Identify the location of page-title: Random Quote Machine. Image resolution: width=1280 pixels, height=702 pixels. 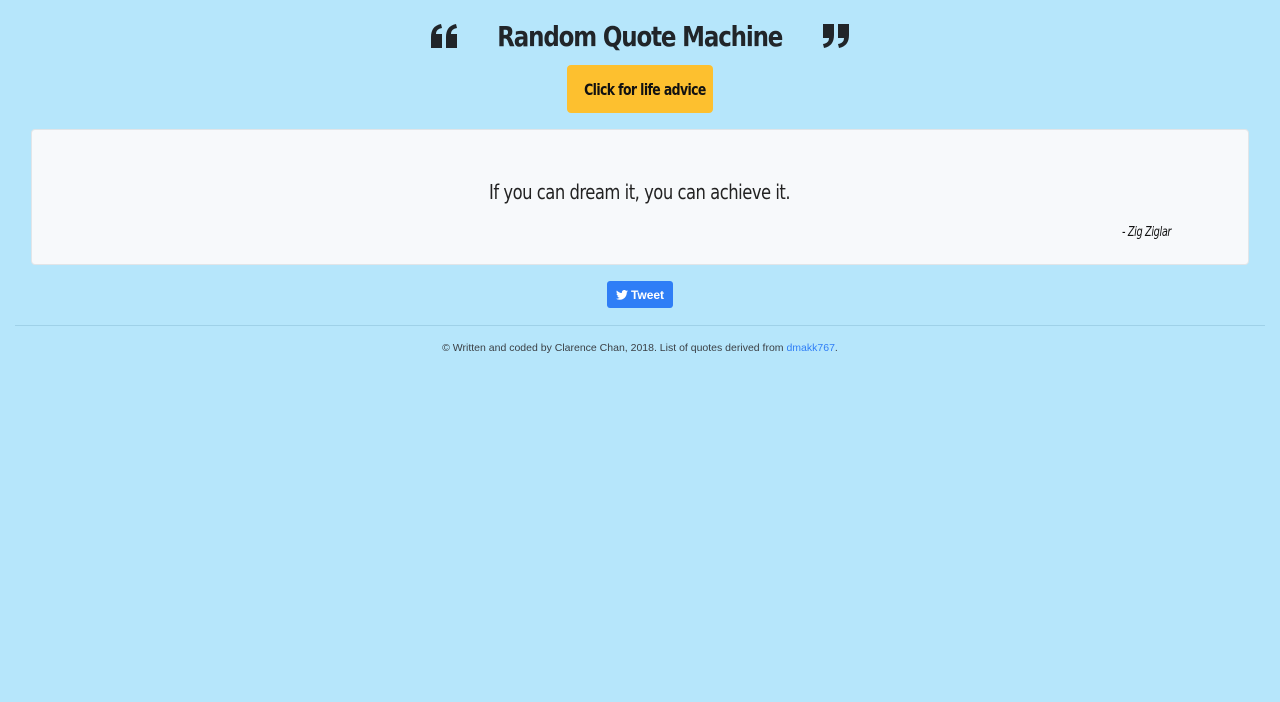
(640, 36).